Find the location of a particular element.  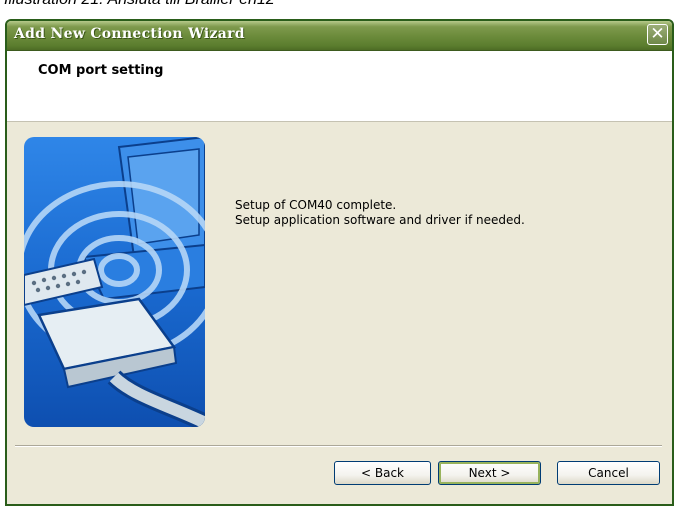

next-button: Next > is located at coordinates (489, 473).